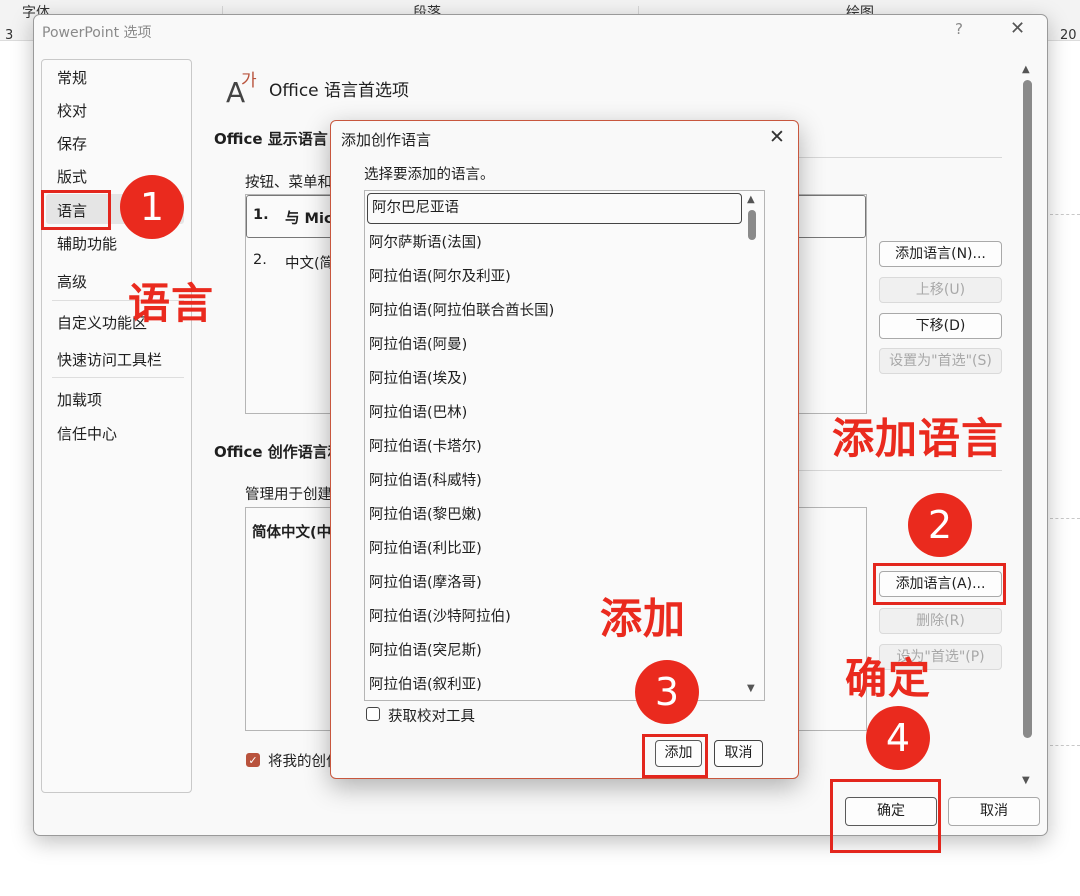 This screenshot has height=896, width=1080. I want to click on step-3-badge: 3, so click(667, 692).